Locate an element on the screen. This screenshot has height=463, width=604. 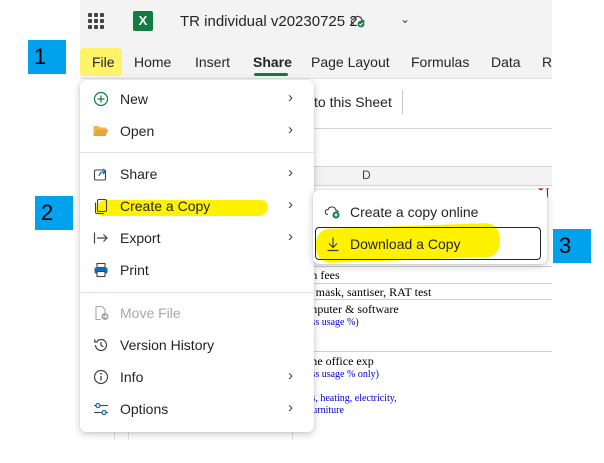
menu-item-options is located at coordinates (197, 409).